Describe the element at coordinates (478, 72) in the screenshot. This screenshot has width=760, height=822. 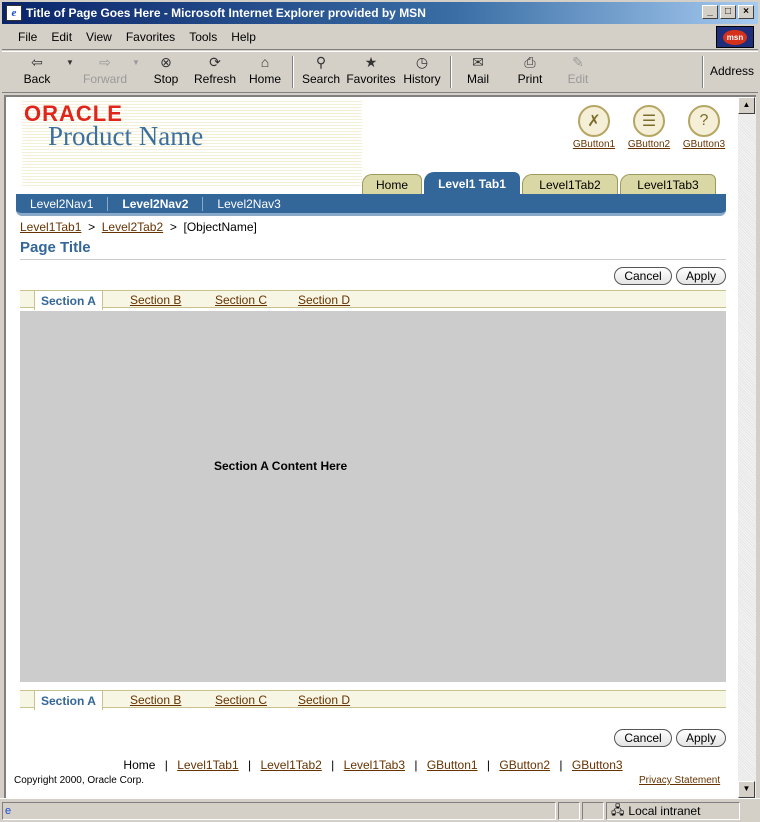
I see `mail-button: ✉ Mail` at that location.